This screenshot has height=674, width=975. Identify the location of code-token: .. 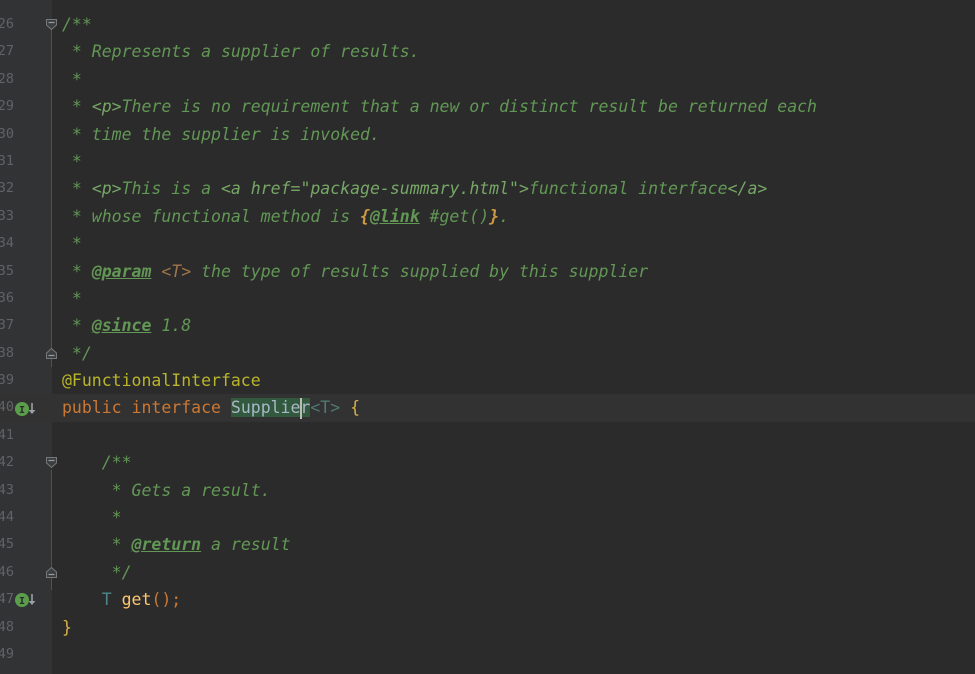
(504, 216).